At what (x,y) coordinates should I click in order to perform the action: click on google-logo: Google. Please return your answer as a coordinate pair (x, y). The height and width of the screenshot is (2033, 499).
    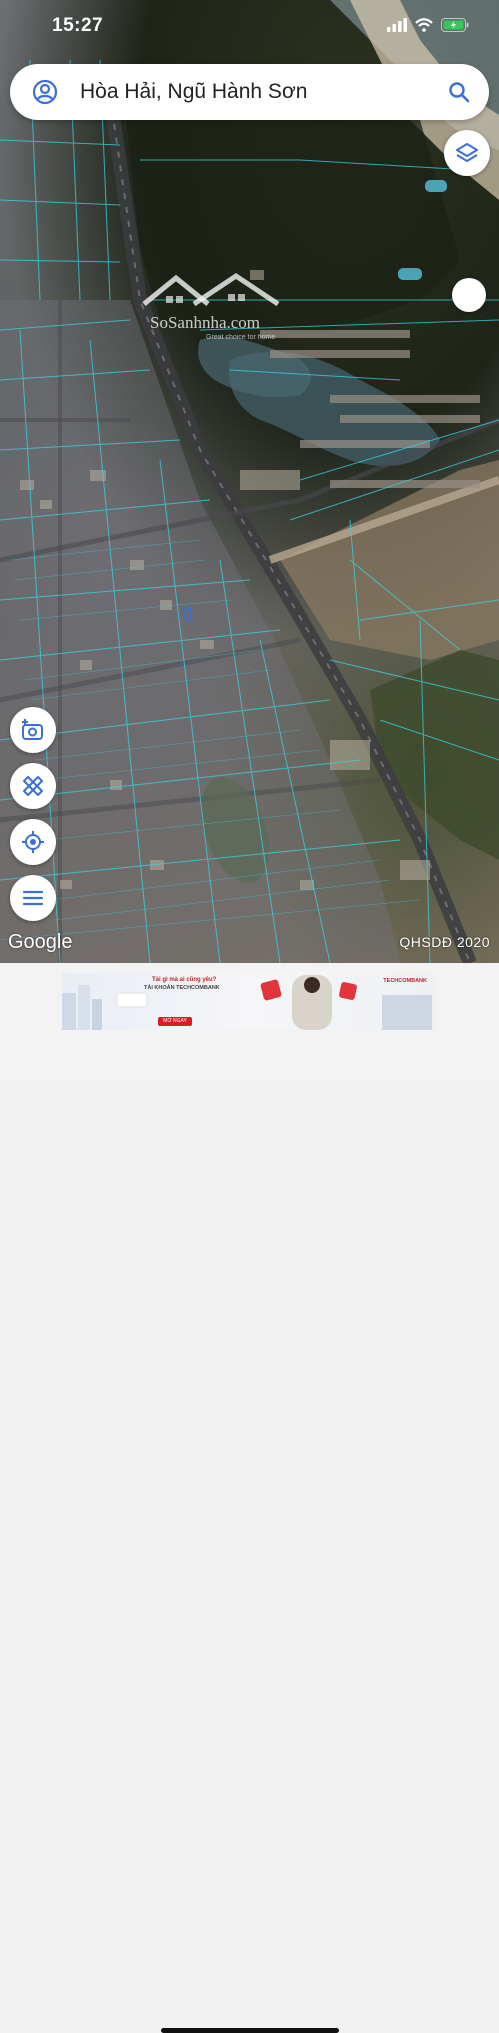
    Looking at the image, I should click on (40, 942).